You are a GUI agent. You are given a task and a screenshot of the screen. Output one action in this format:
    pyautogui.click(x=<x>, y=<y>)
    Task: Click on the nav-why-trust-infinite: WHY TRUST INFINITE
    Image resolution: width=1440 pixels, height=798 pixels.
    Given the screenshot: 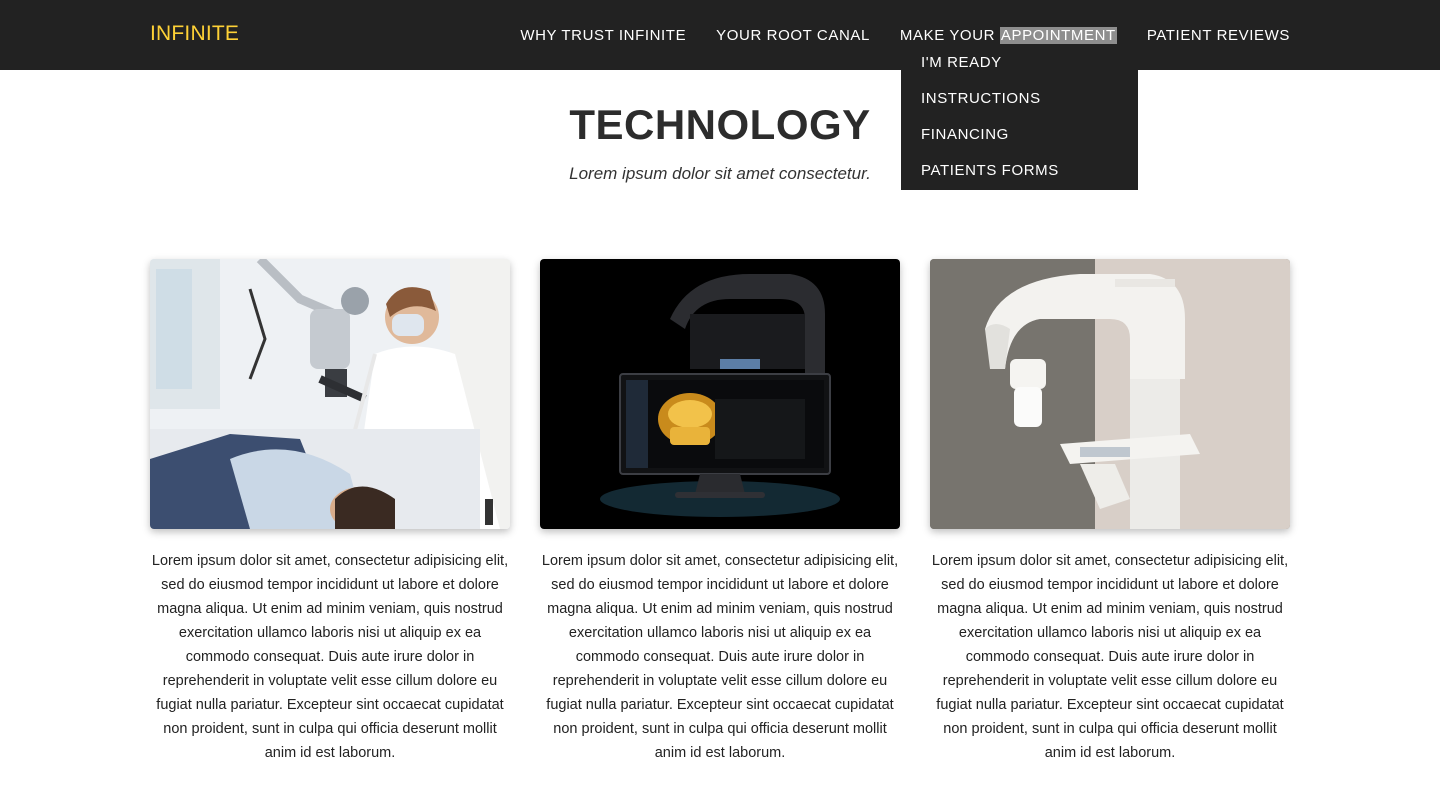 What is the action you would take?
    pyautogui.click(x=603, y=35)
    